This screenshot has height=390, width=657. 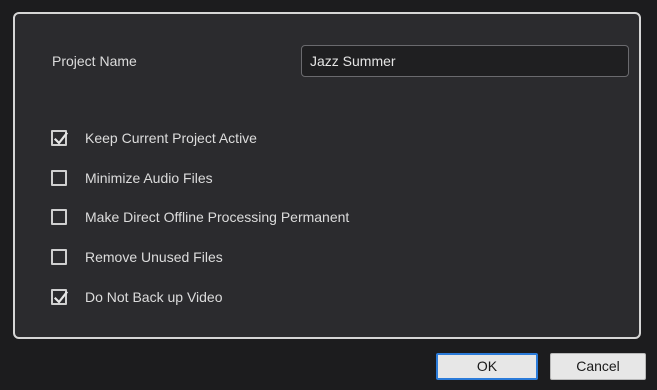 I want to click on option-do-not-back-up-video: Do Not Back up Video, so click(x=137, y=297).